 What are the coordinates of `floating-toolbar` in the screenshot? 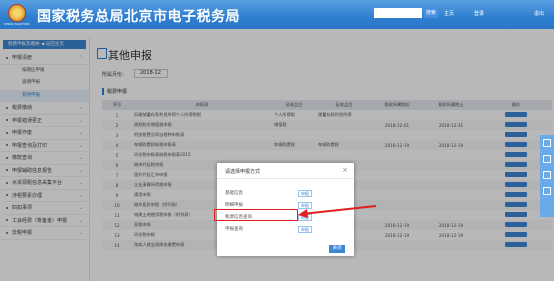 It's located at (547, 176).